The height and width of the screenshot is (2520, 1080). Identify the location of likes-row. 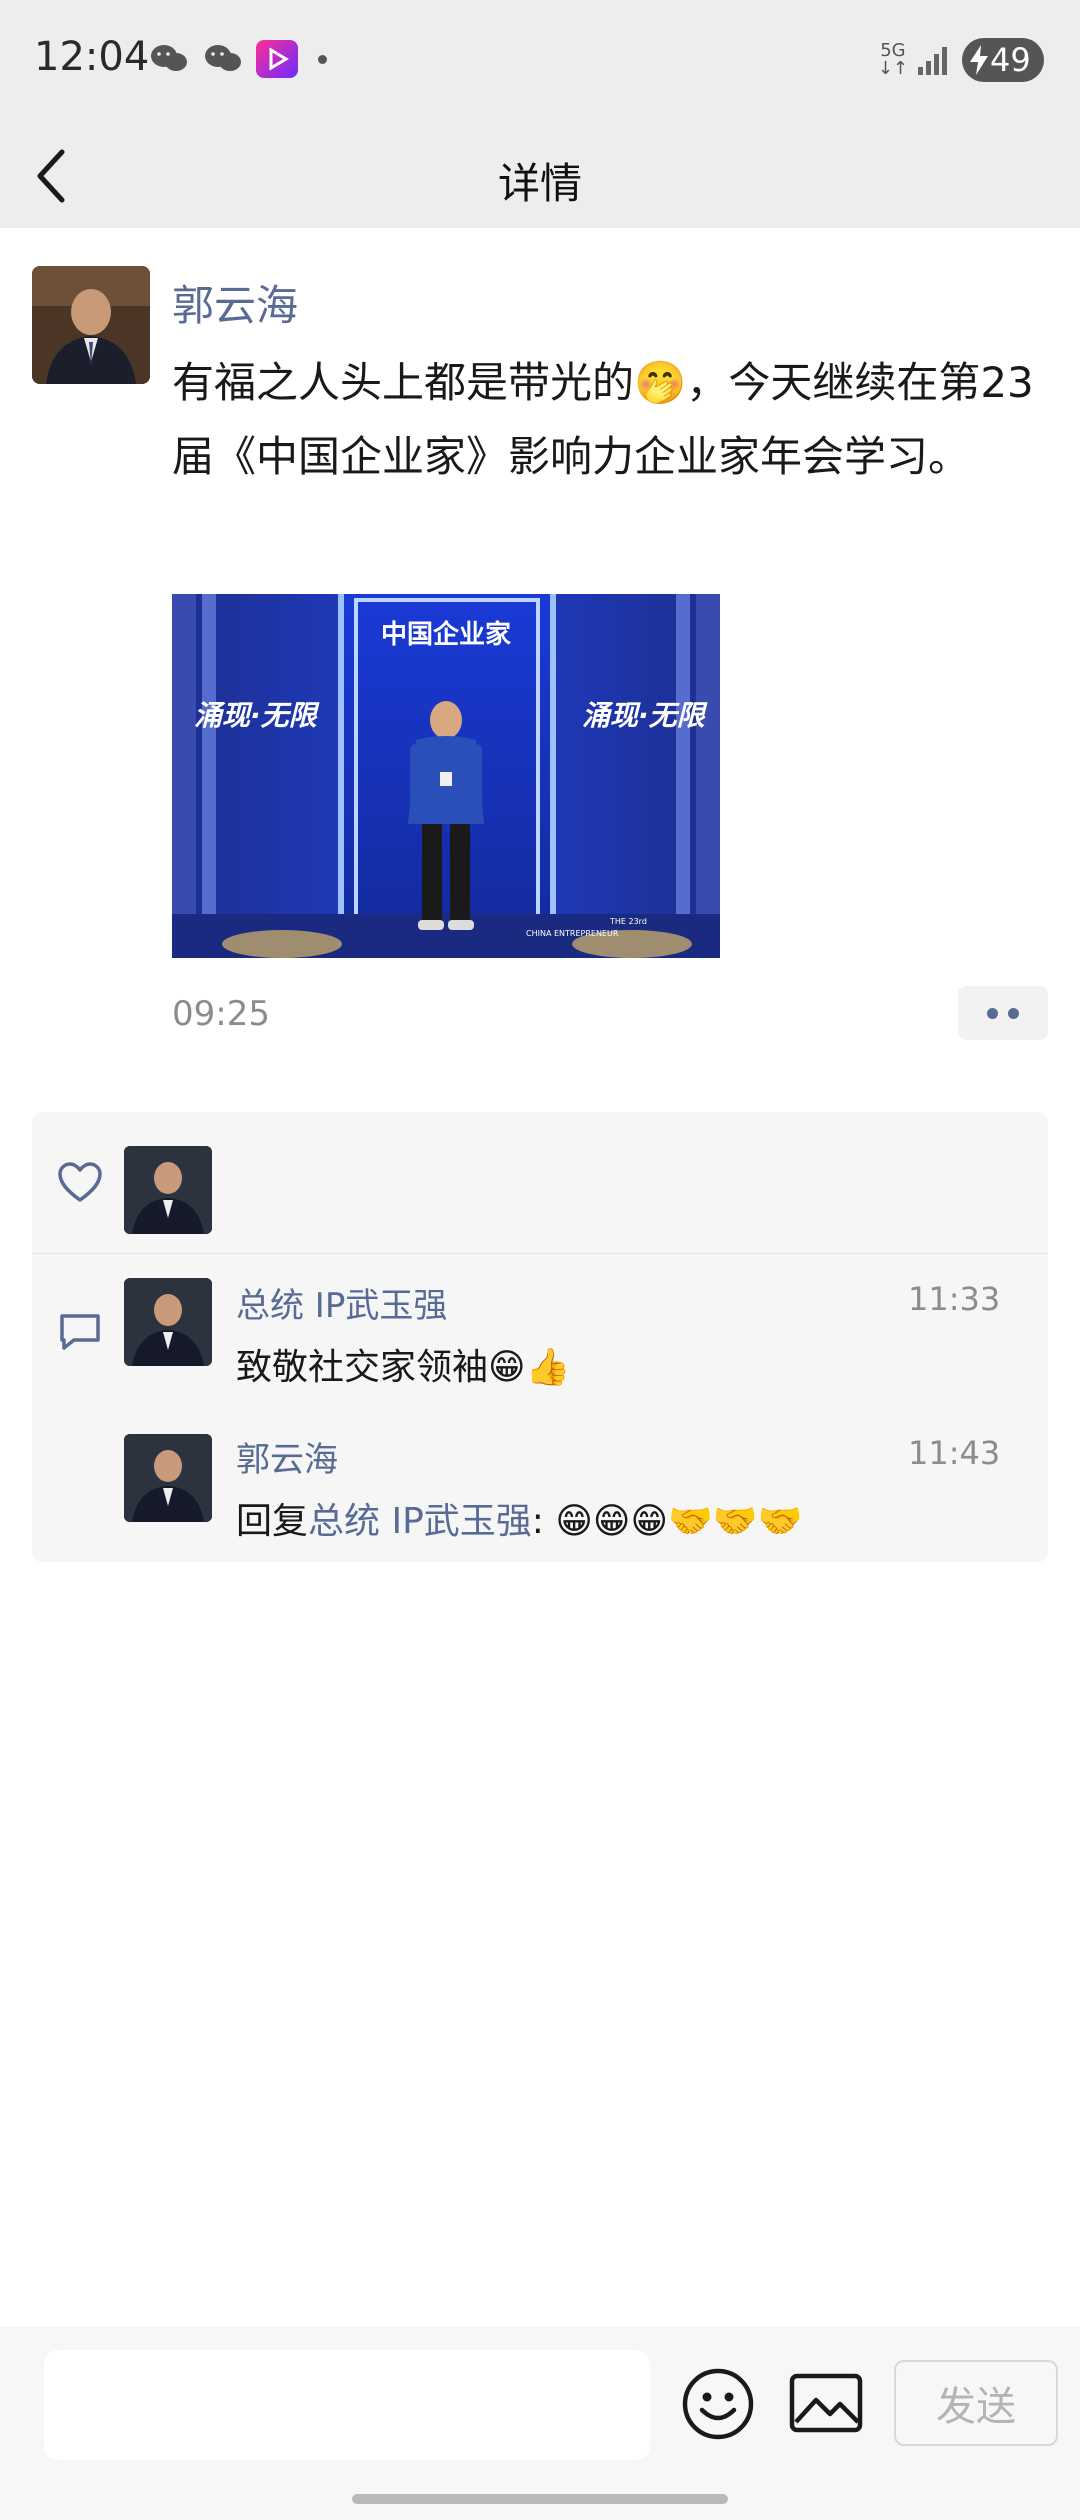
(540, 1183).